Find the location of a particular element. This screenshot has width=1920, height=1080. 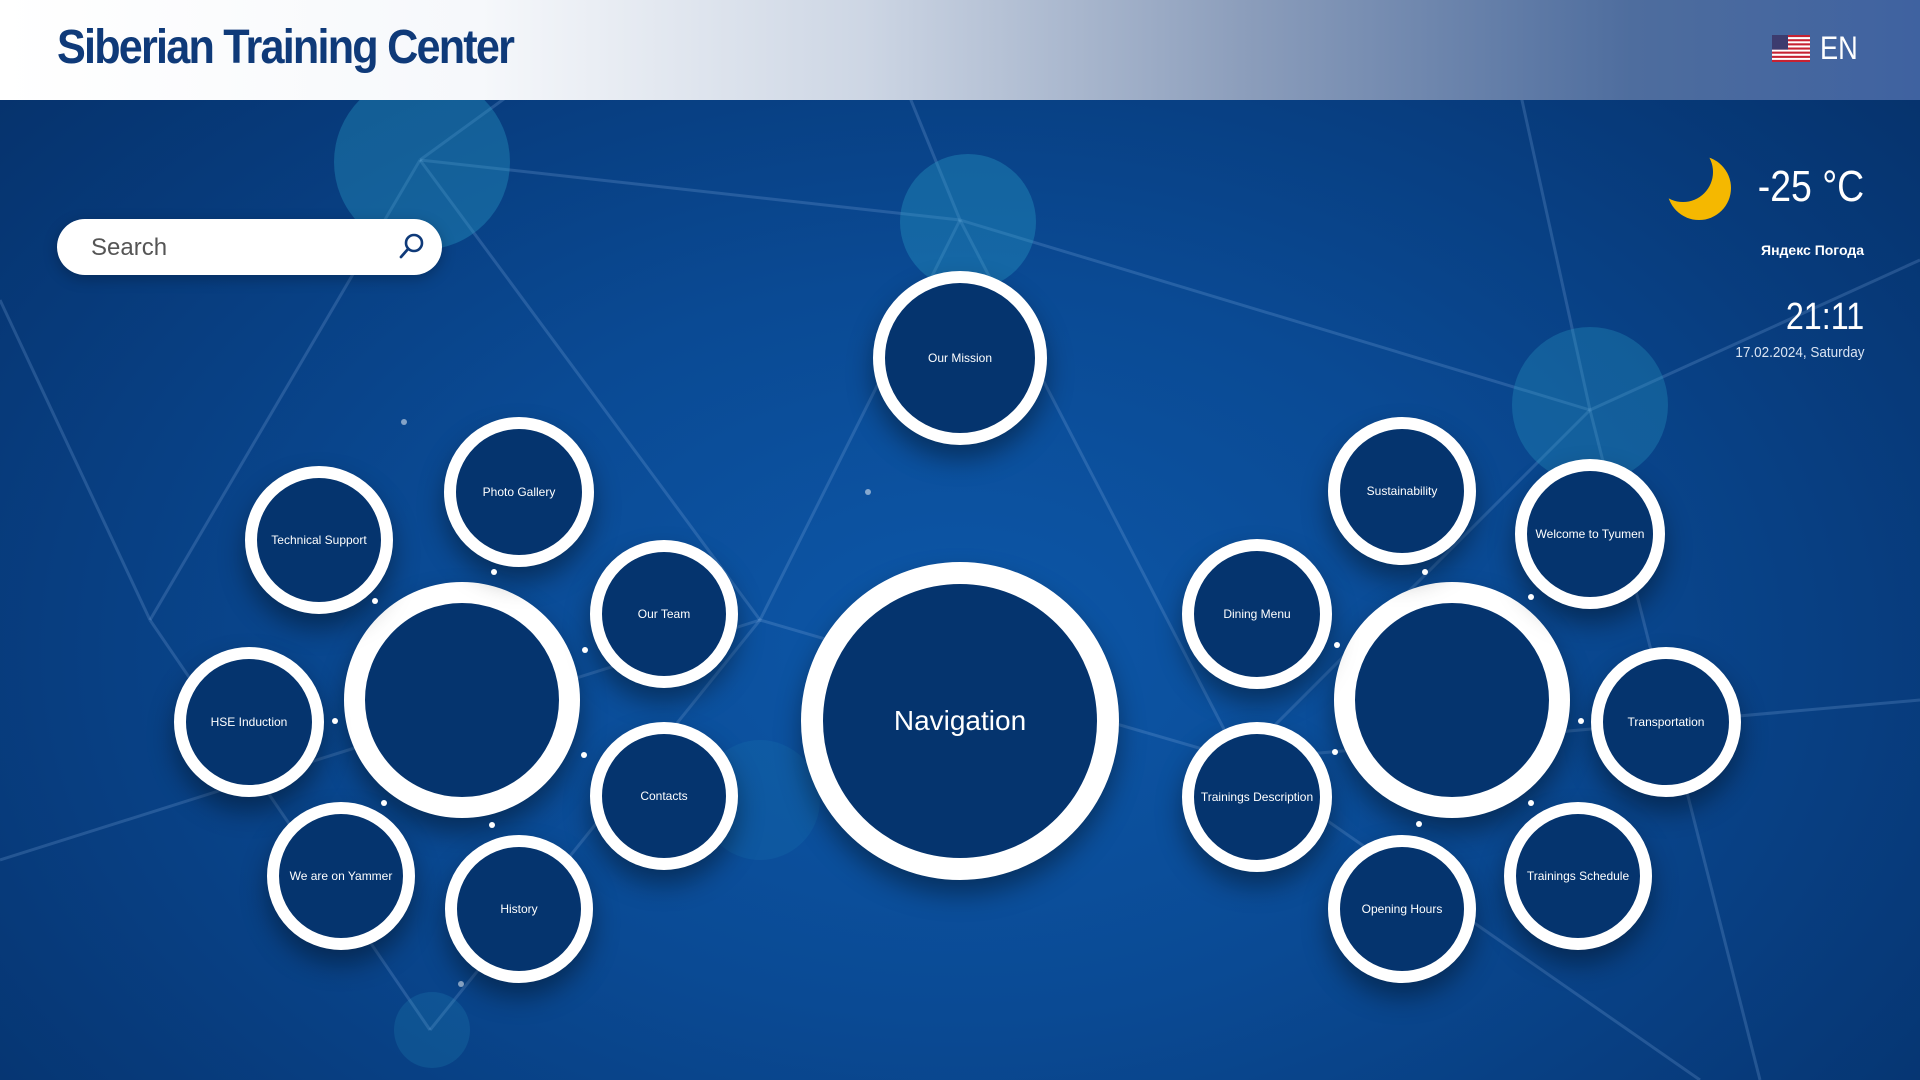

node-label: Trainings Schedule is located at coordinates (1578, 875).